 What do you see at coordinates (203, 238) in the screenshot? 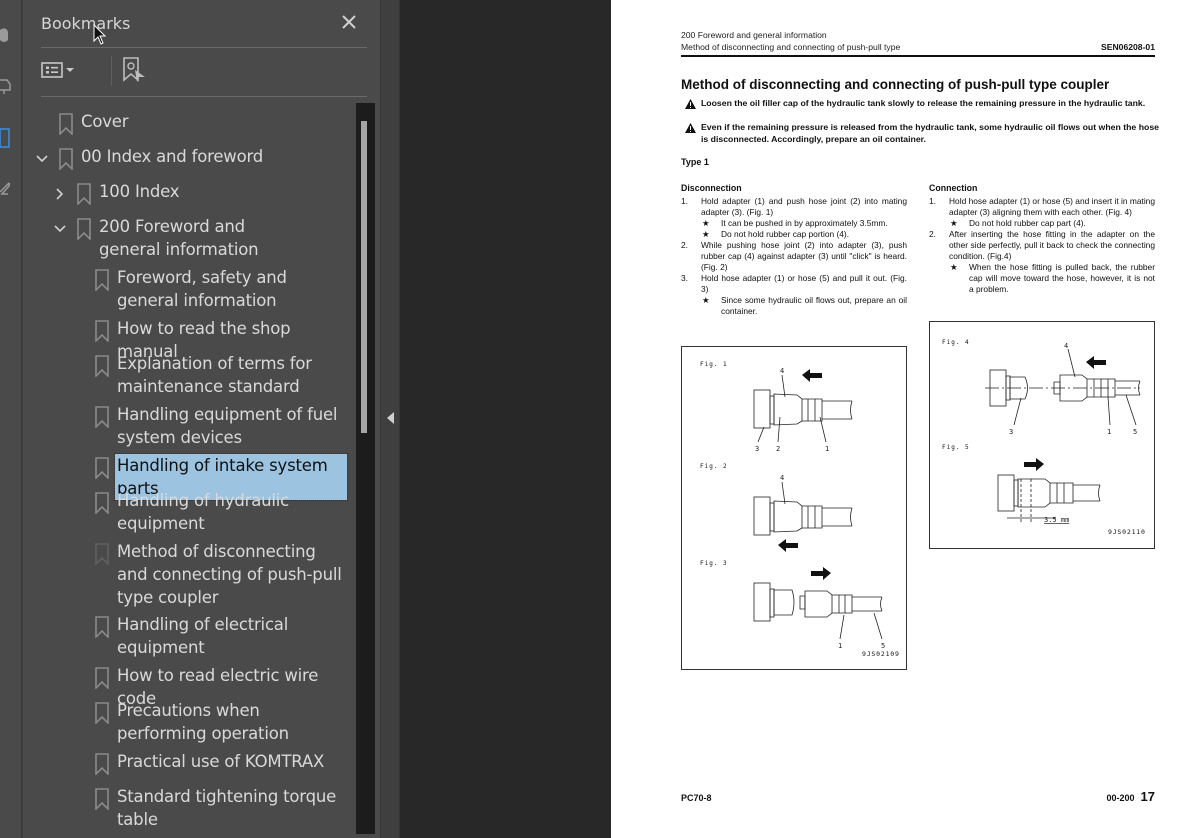
I see `bookmark-item: 200 Foreword and general information` at bounding box center [203, 238].